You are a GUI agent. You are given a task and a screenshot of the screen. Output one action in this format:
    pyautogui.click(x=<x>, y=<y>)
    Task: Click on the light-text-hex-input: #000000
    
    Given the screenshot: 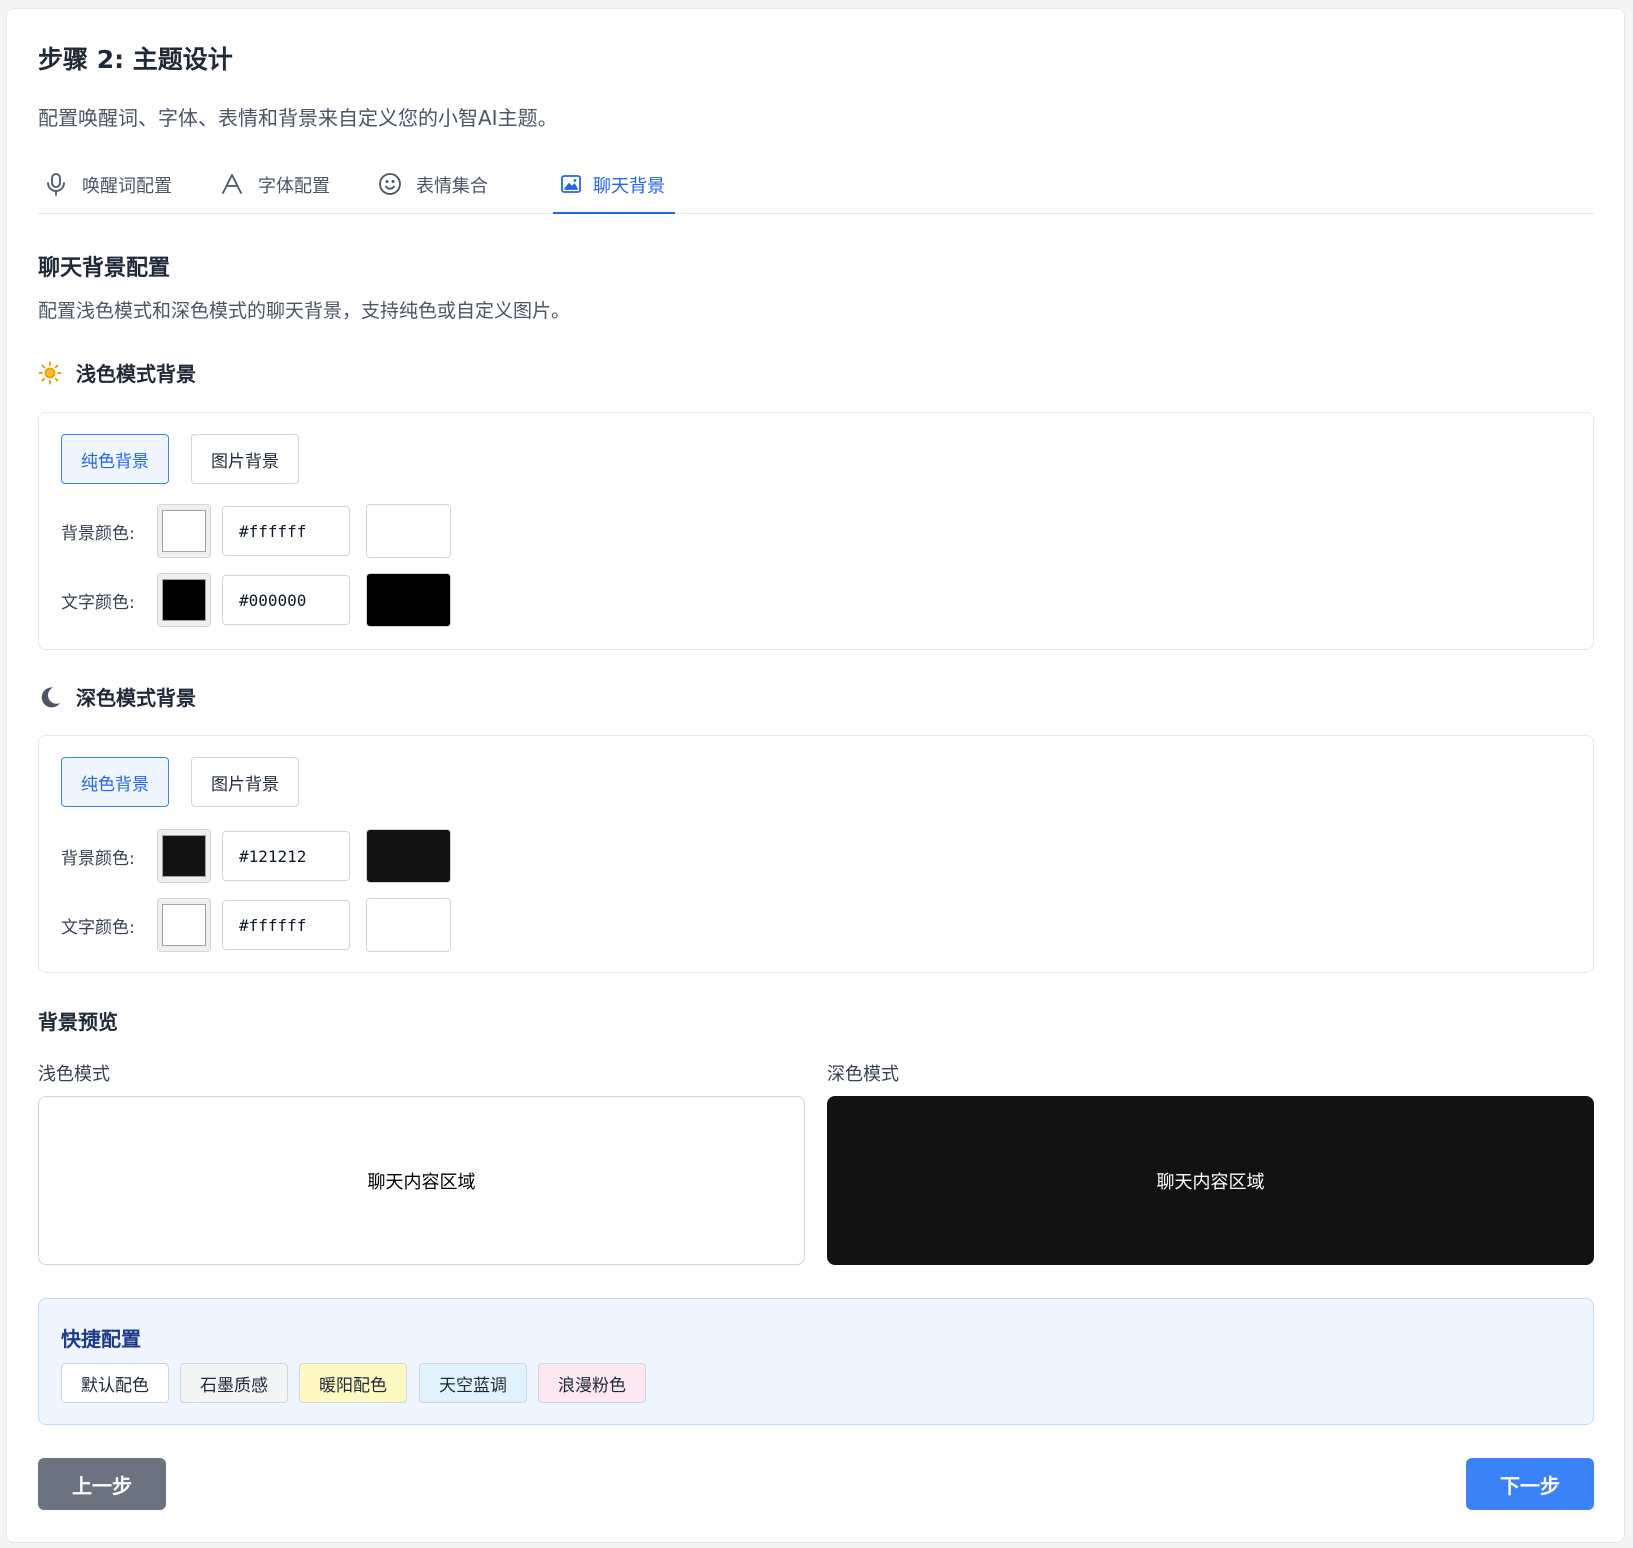 What is the action you would take?
    pyautogui.click(x=286, y=600)
    